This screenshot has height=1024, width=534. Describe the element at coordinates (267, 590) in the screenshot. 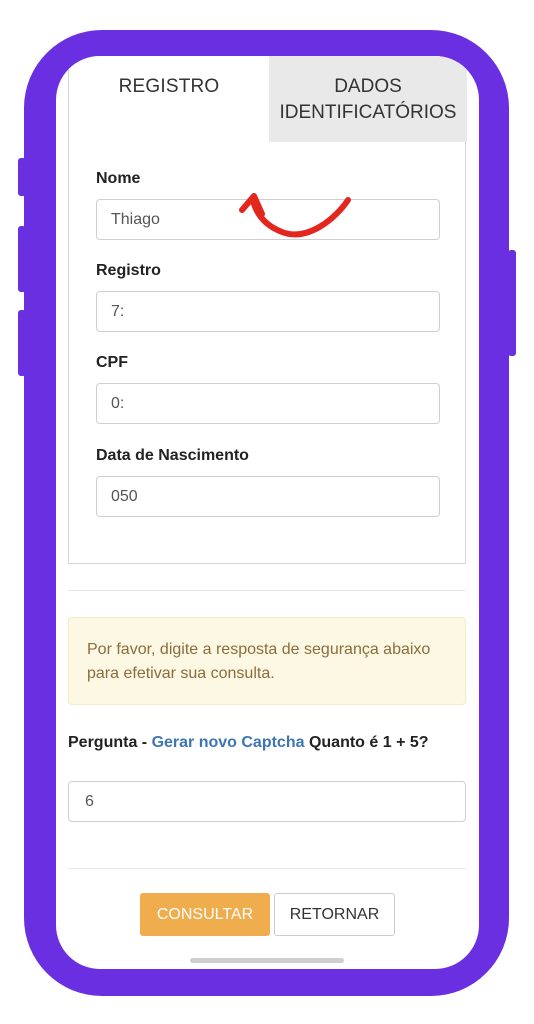

I see `section-divider` at that location.